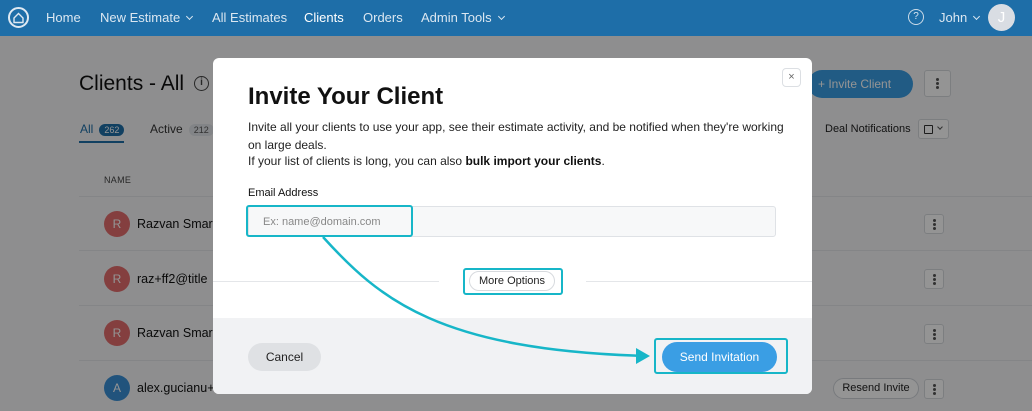  Describe the element at coordinates (953, 17) in the screenshot. I see `user-name: John` at that location.